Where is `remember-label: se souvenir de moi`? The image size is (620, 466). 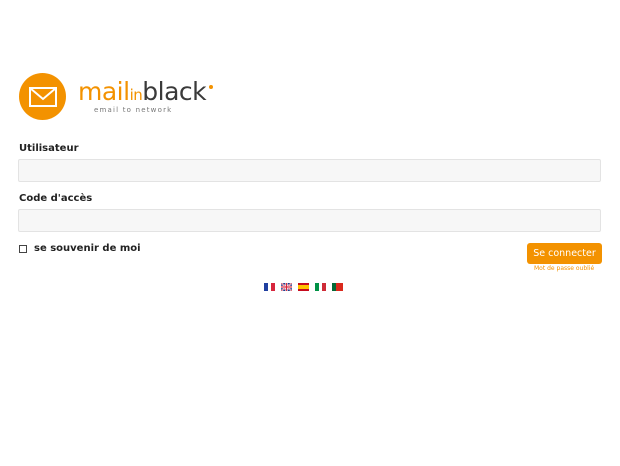
remember-label: se souvenir de moi is located at coordinates (87, 248).